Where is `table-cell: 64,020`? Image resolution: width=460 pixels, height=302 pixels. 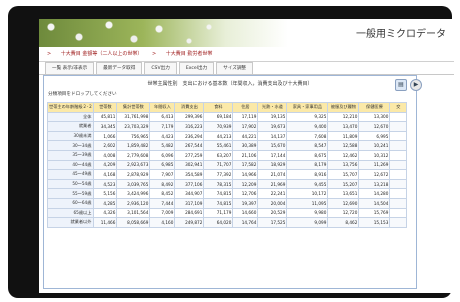 table-cell: 64,020 is located at coordinates (218, 222).